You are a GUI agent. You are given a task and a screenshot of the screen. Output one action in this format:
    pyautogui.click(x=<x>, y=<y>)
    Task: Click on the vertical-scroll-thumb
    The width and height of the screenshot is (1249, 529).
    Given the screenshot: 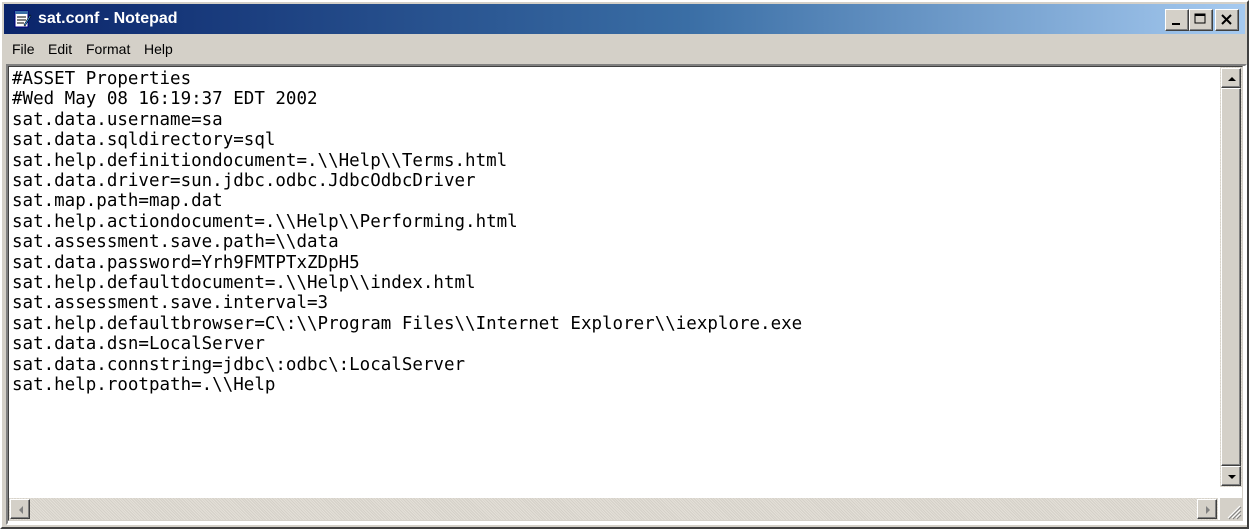 What is the action you would take?
    pyautogui.click(x=1231, y=277)
    